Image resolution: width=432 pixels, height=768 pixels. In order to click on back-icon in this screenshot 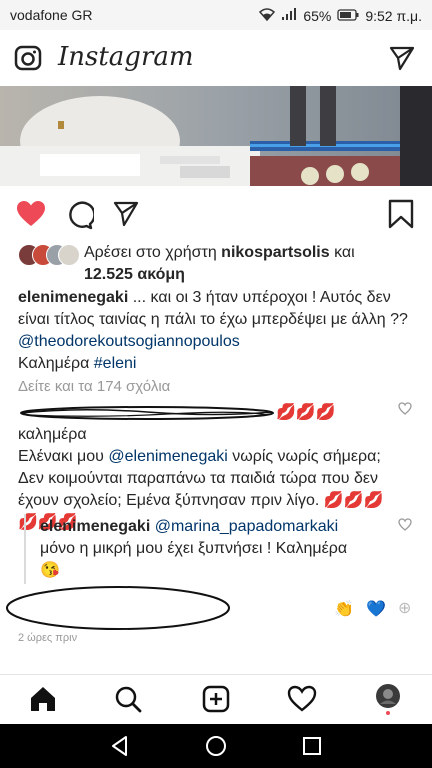, I will do `click(120, 746)`.